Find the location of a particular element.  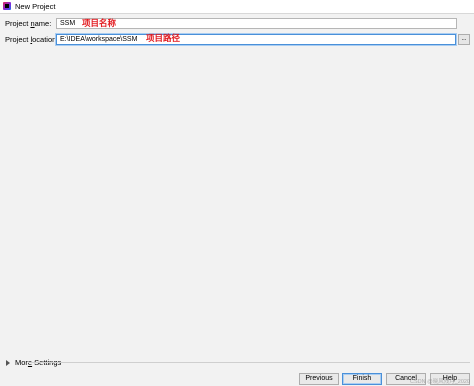

window-title: New Project is located at coordinates (35, 6).